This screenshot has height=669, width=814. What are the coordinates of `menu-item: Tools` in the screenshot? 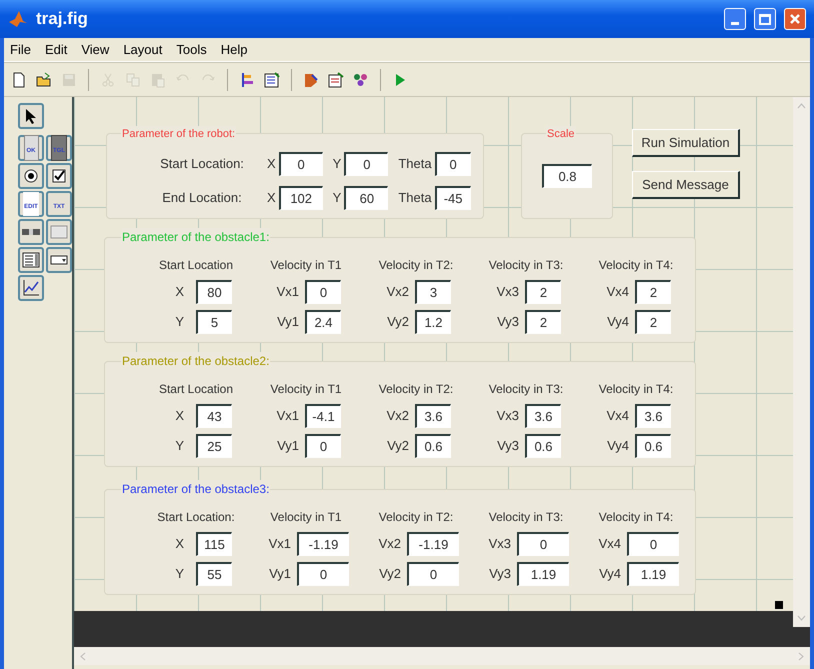 It's located at (191, 50).